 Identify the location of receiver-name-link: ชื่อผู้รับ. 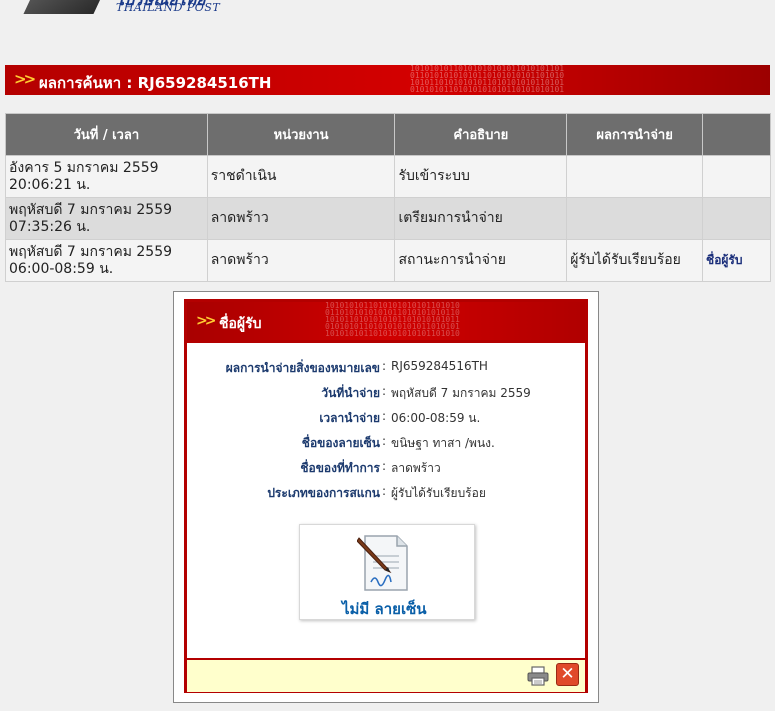
(724, 260).